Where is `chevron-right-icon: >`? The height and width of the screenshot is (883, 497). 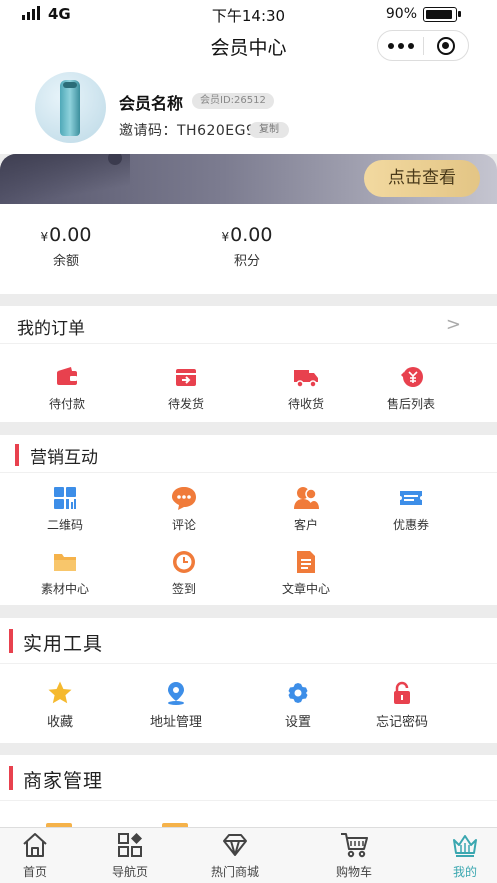
chevron-right-icon: > is located at coordinates (453, 324).